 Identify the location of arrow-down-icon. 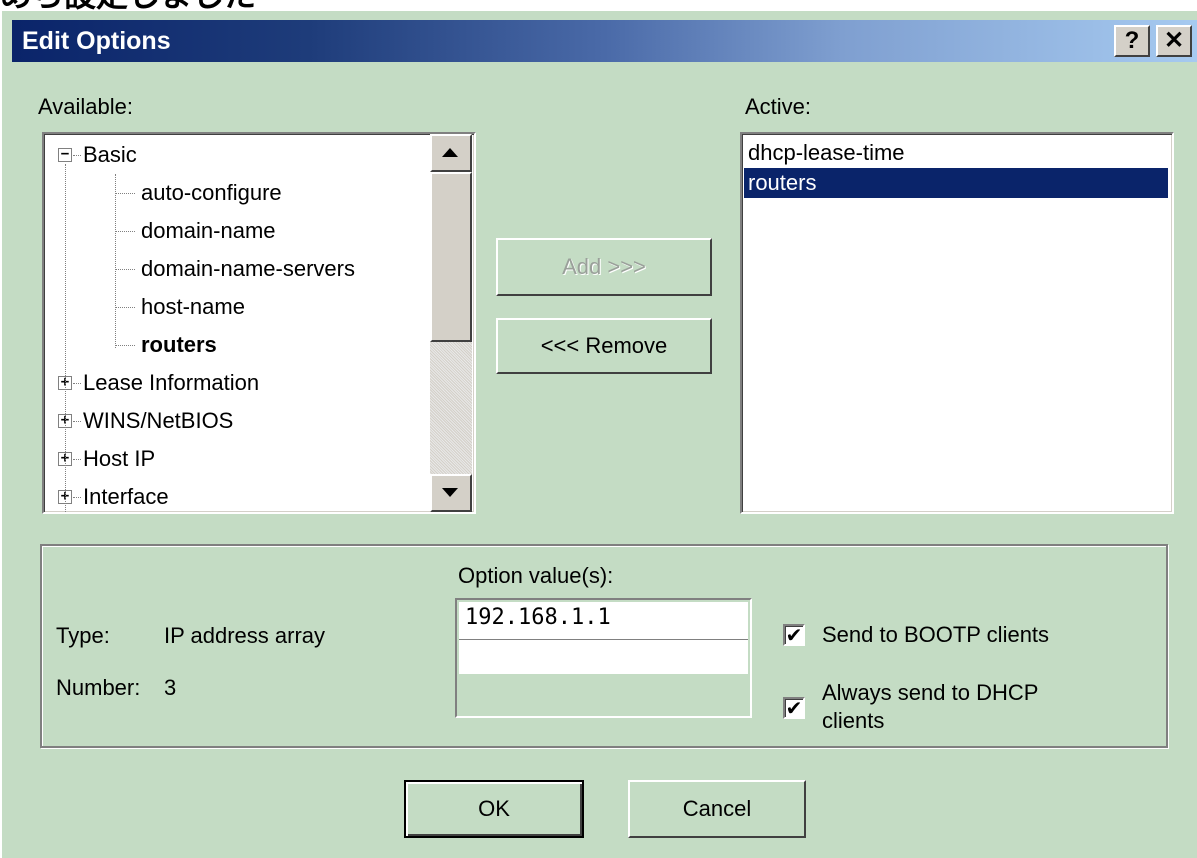
(450, 492).